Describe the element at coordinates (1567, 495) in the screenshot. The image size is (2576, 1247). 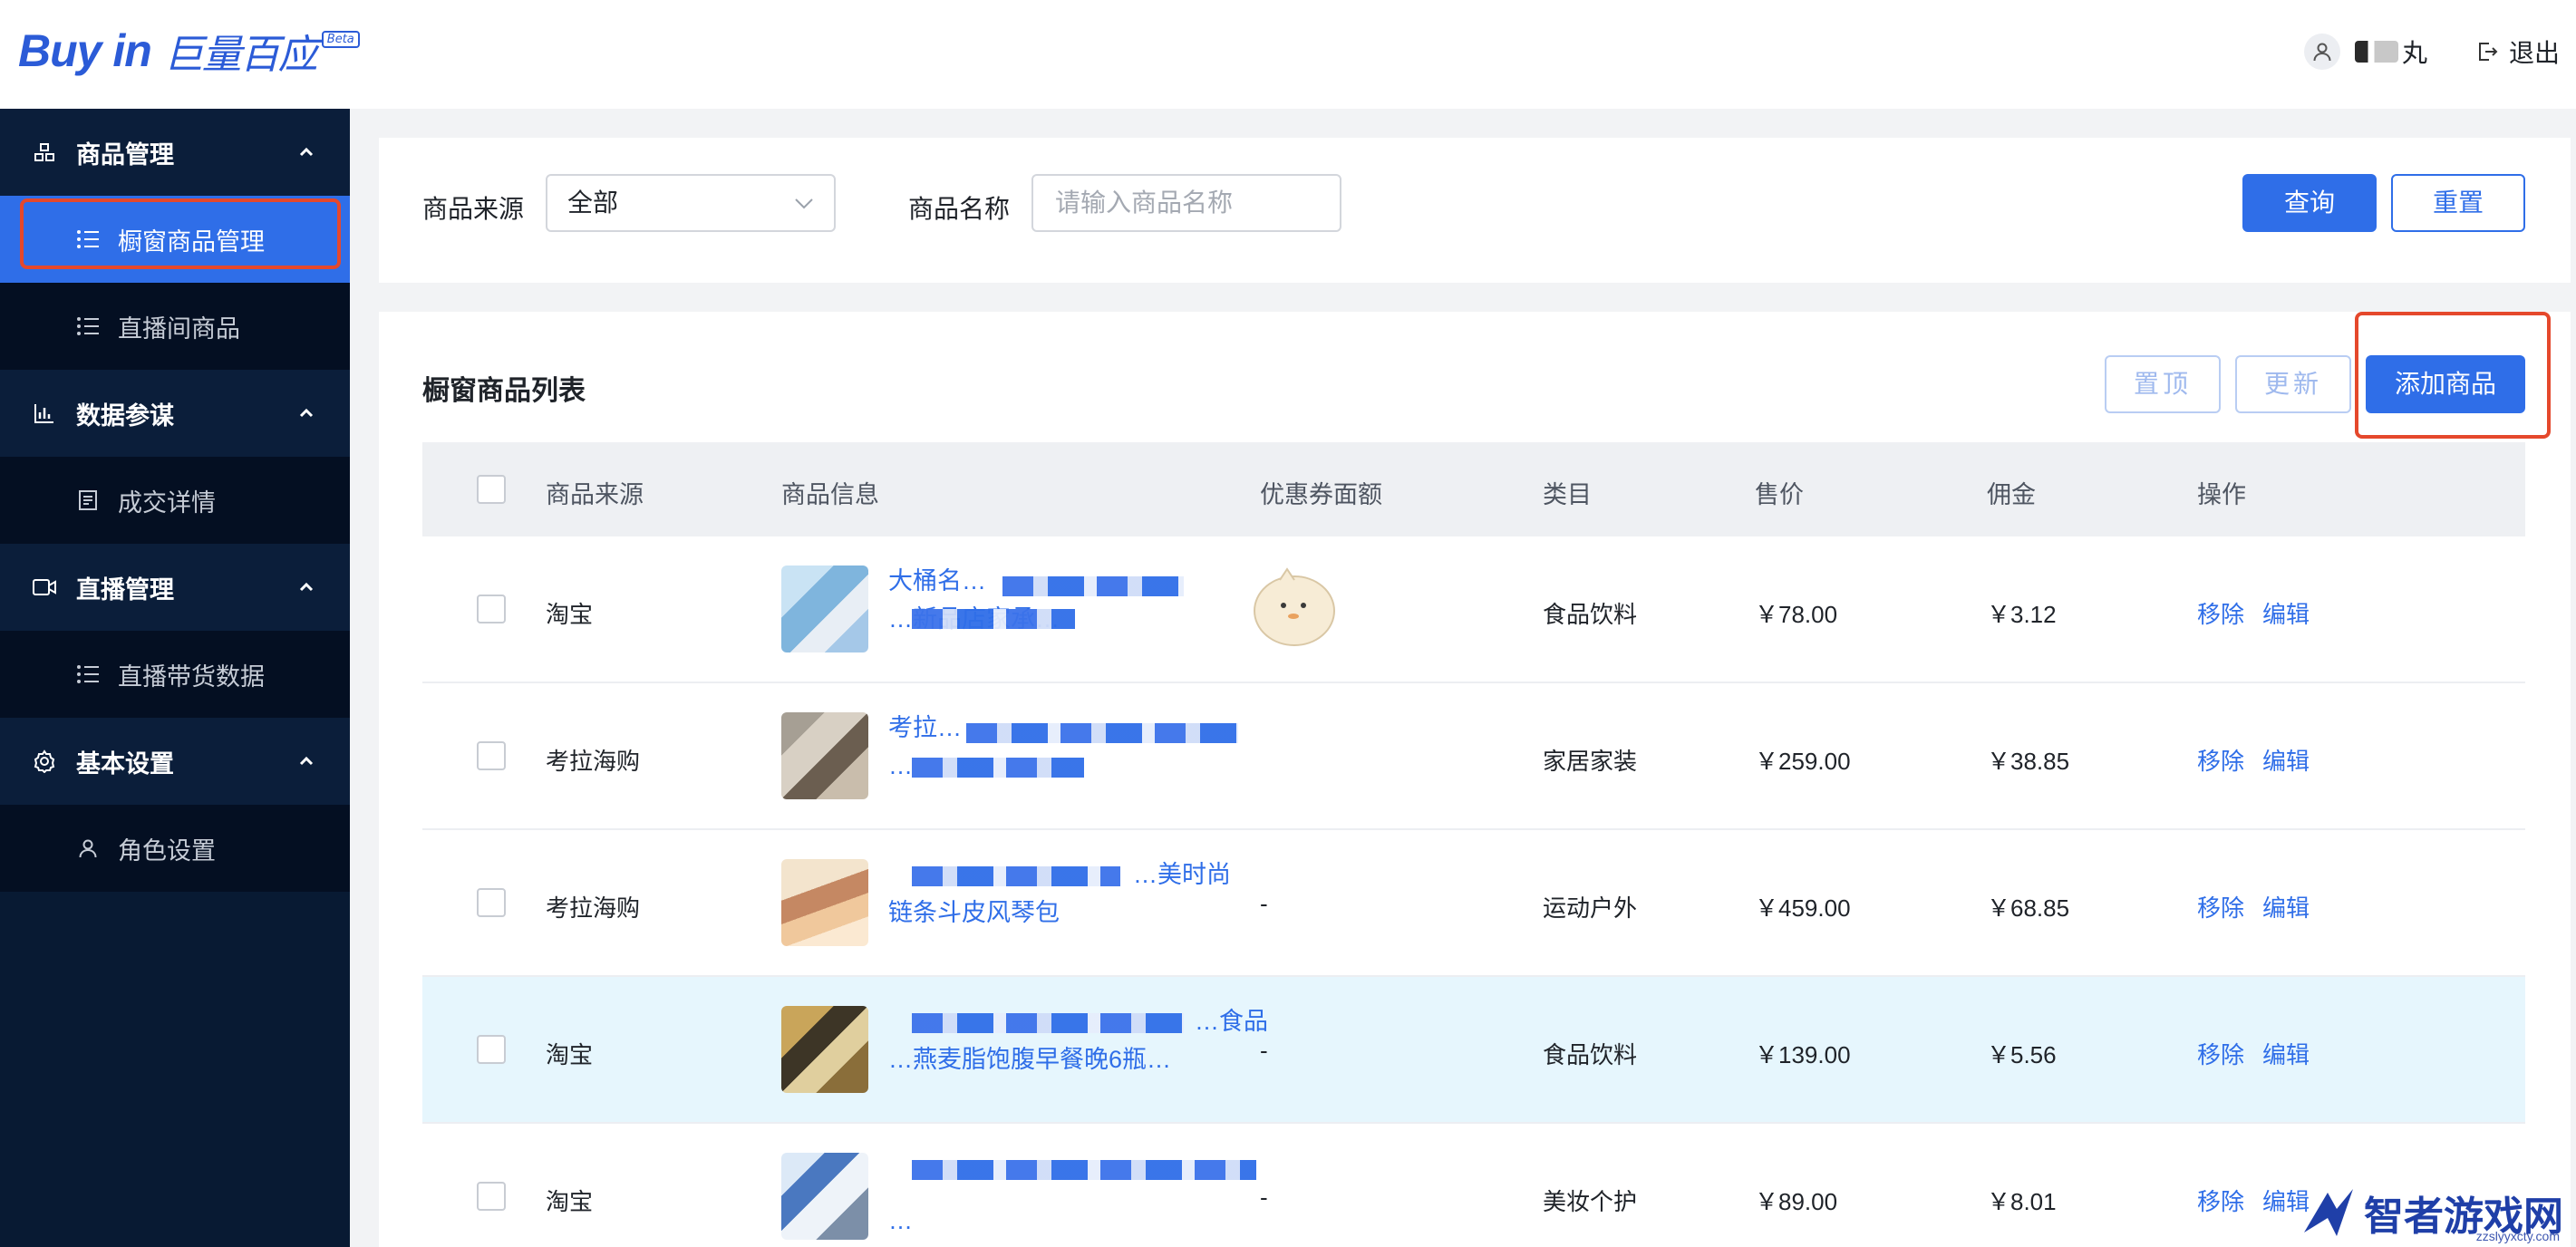
I see `col-category: 类目` at that location.